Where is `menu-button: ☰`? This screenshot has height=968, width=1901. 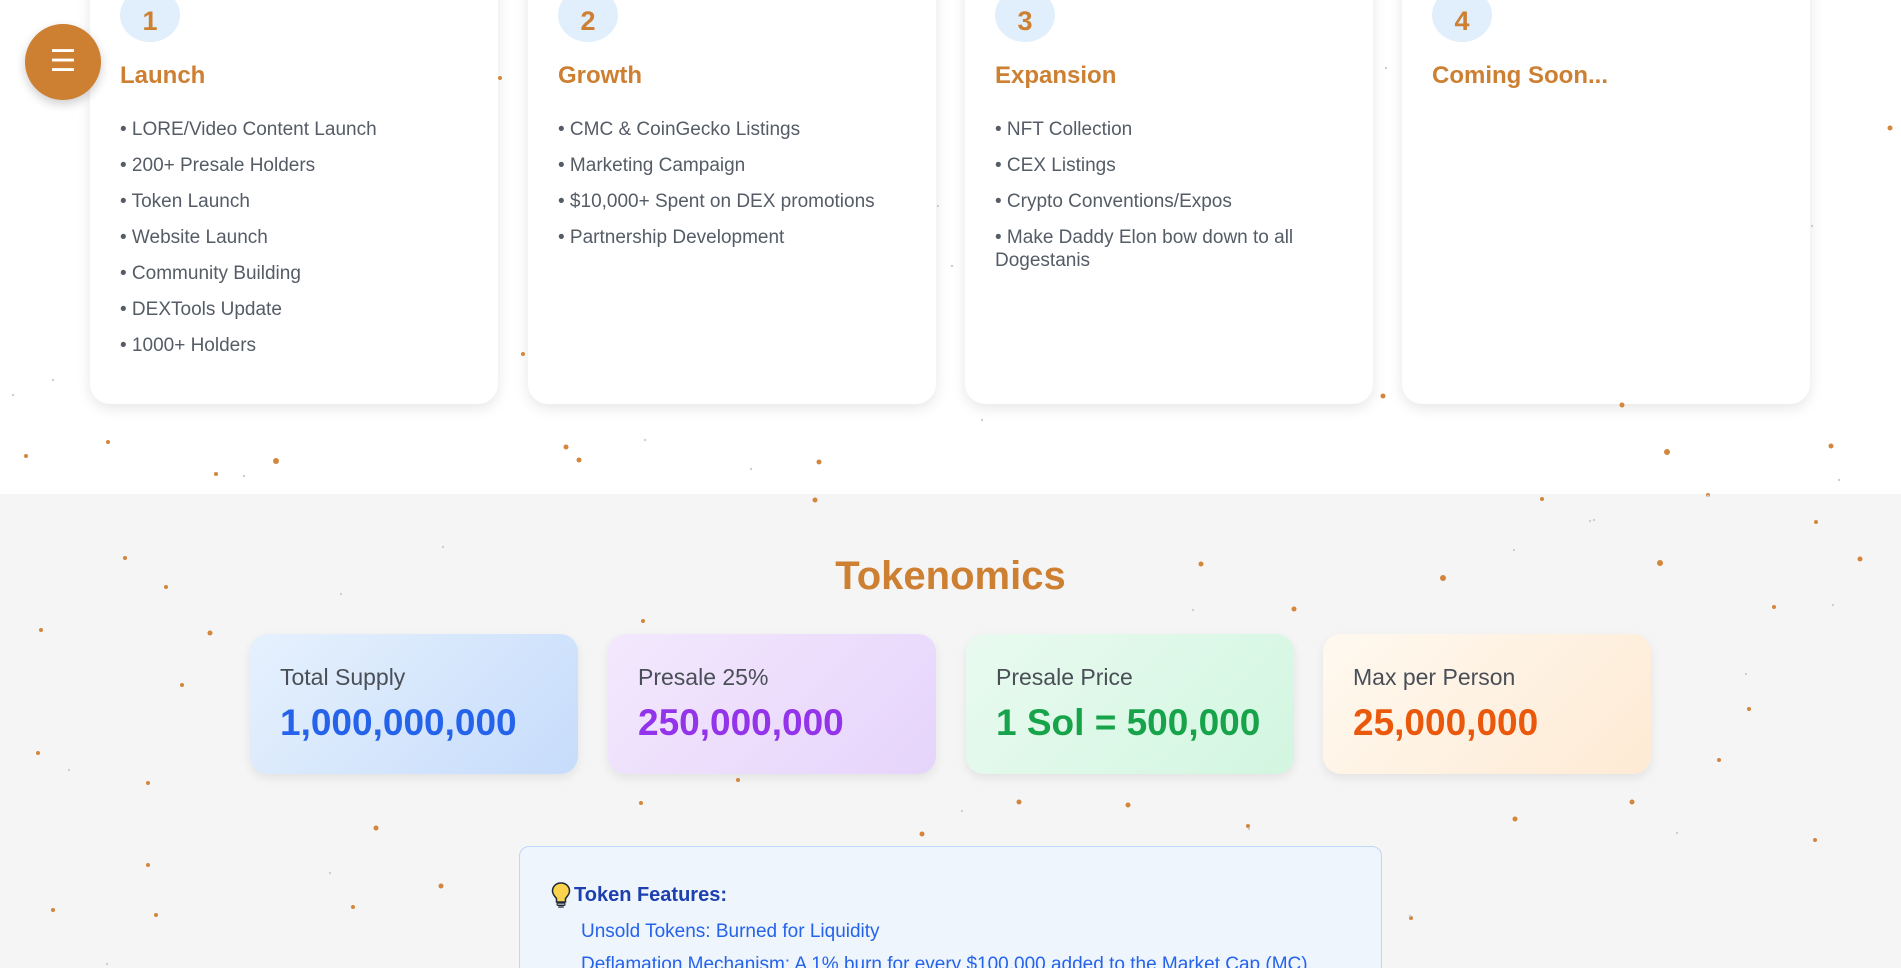
menu-button: ☰ is located at coordinates (63, 62).